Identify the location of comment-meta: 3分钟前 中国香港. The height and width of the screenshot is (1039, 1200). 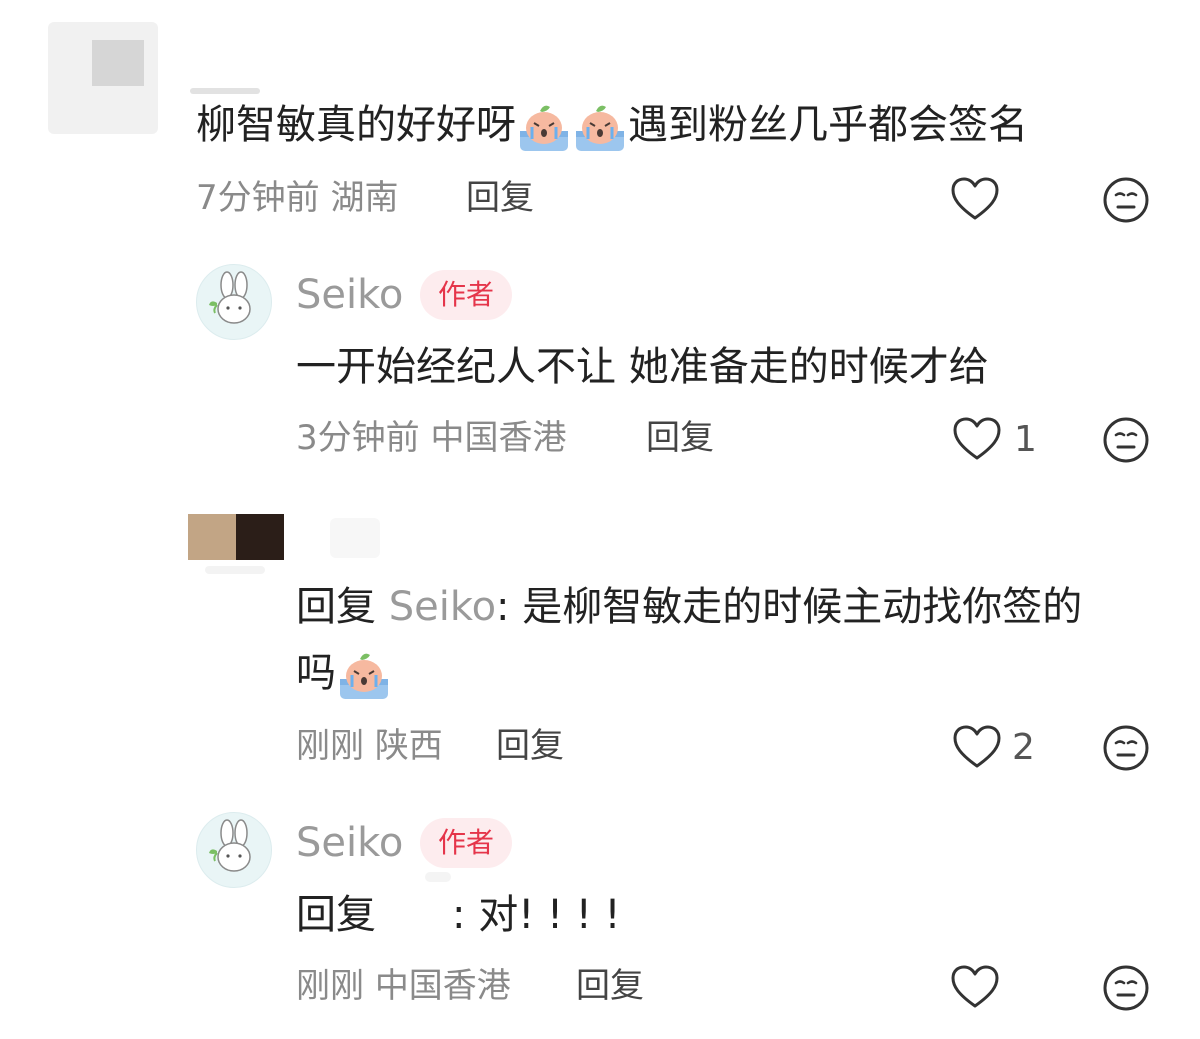
(431, 438).